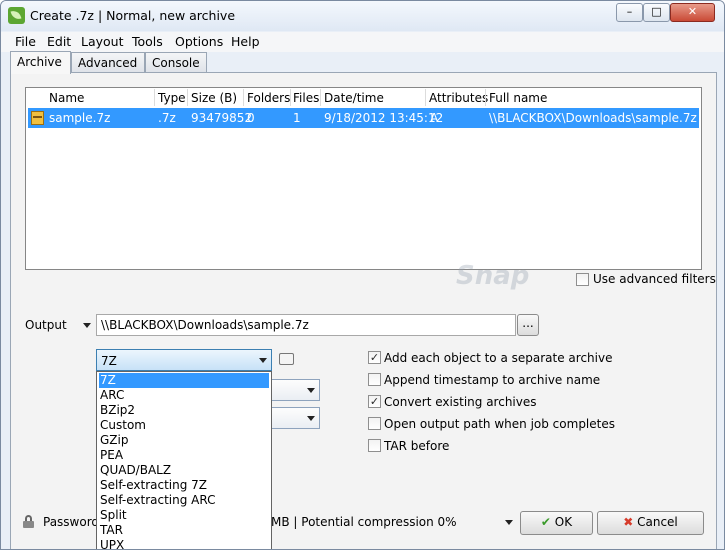  What do you see at coordinates (656, 12) in the screenshot?
I see `maximize-button: □` at bounding box center [656, 12].